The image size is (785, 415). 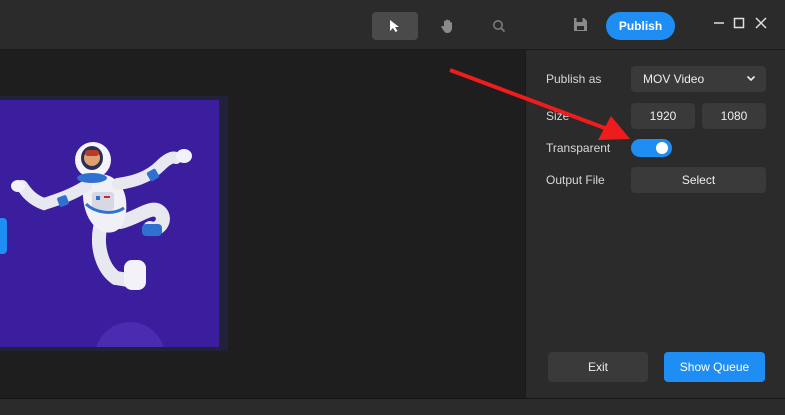 What do you see at coordinates (761, 23) in the screenshot?
I see `close-icon` at bounding box center [761, 23].